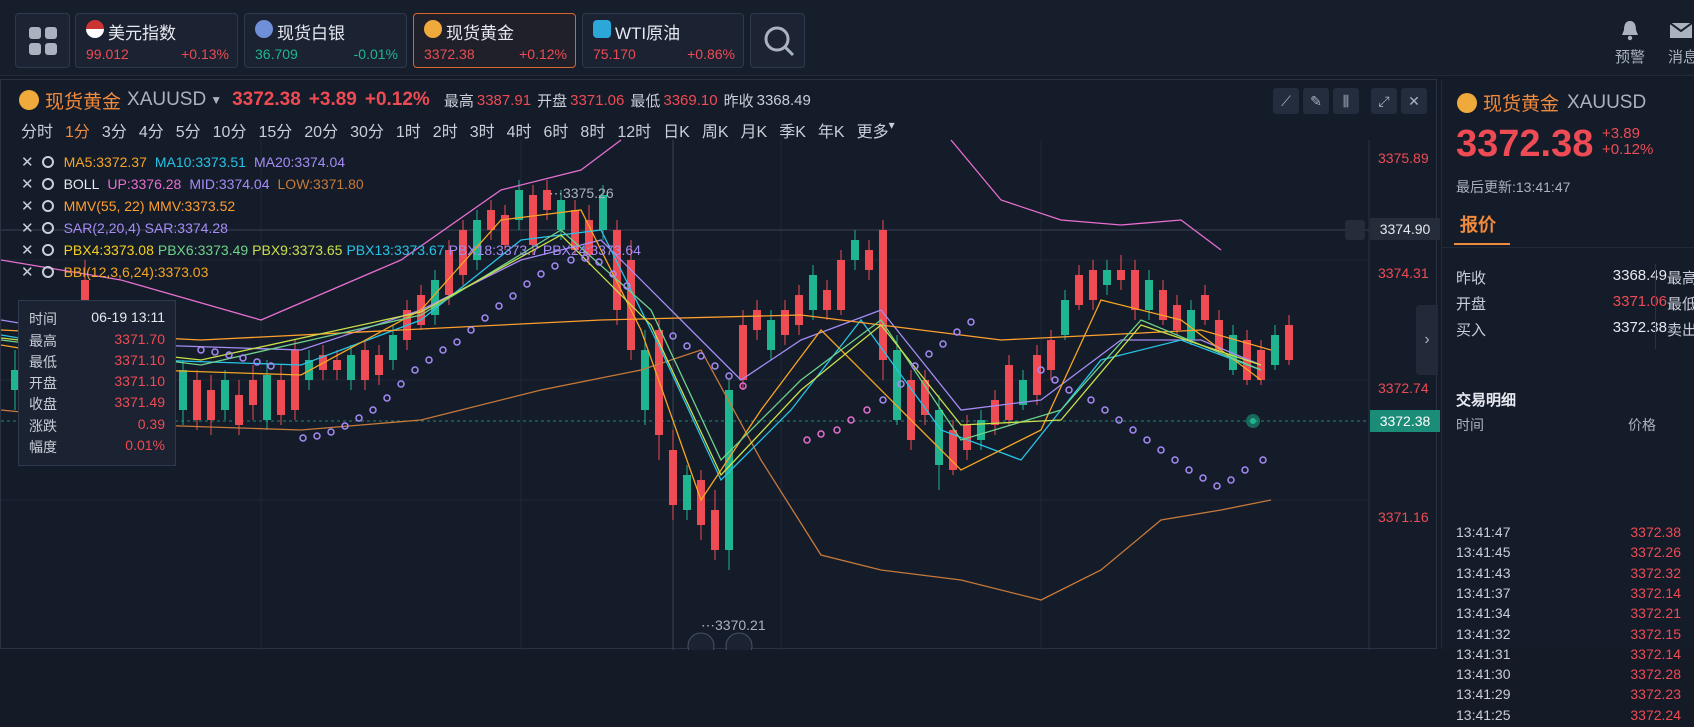 The height and width of the screenshot is (727, 1694). Describe the element at coordinates (1568, 696) in the screenshot. I see `trade-row: 13:41:29 3372.23` at that location.